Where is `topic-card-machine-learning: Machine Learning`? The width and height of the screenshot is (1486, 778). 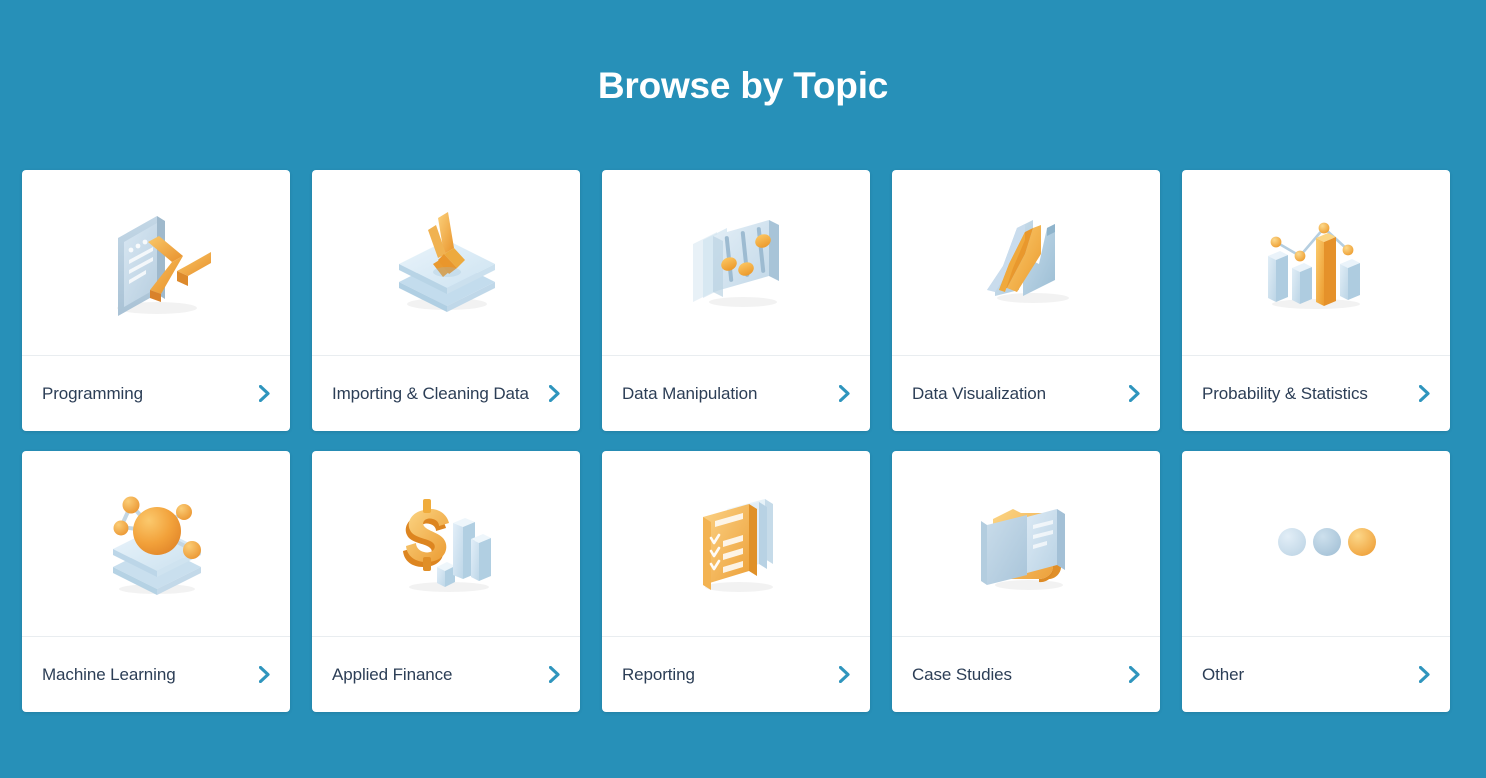 topic-card-machine-learning: Machine Learning is located at coordinates (156, 581).